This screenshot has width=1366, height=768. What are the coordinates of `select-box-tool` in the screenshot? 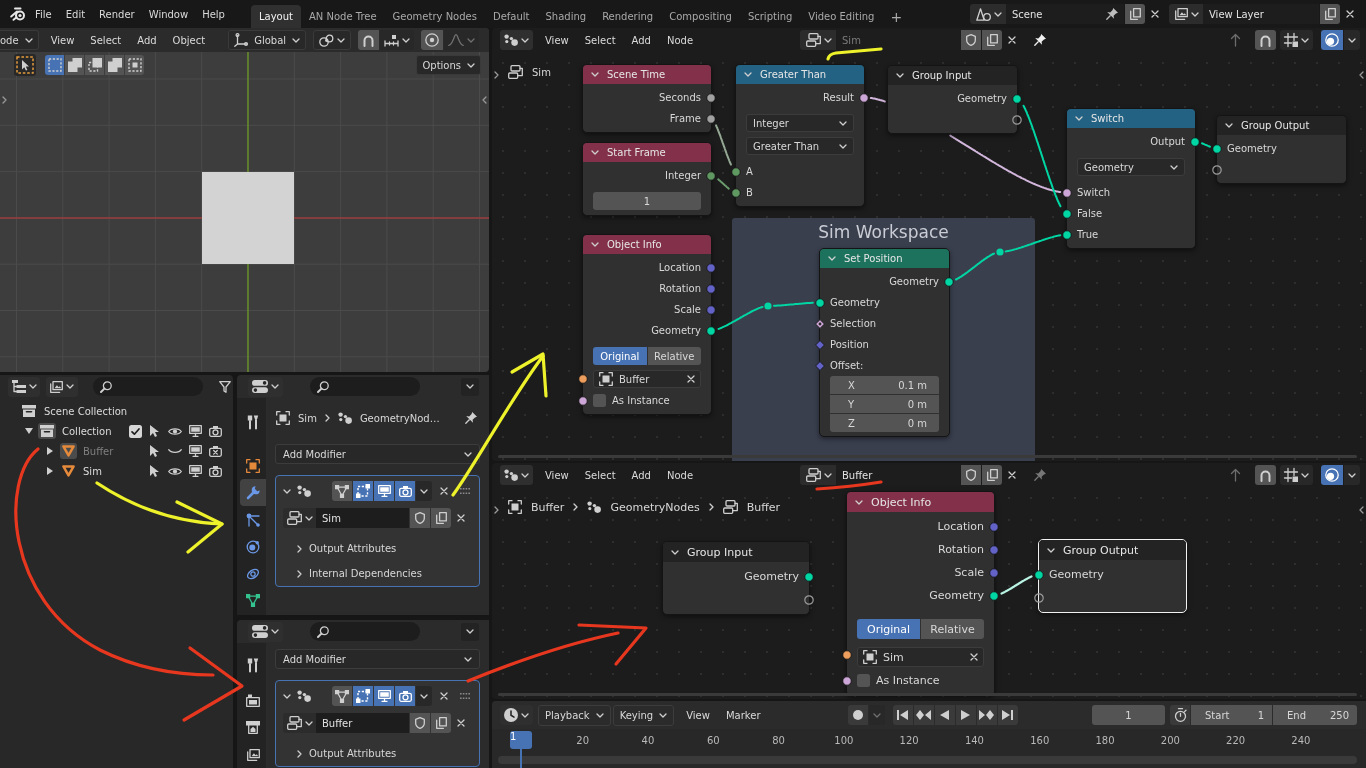 It's located at (25, 65).